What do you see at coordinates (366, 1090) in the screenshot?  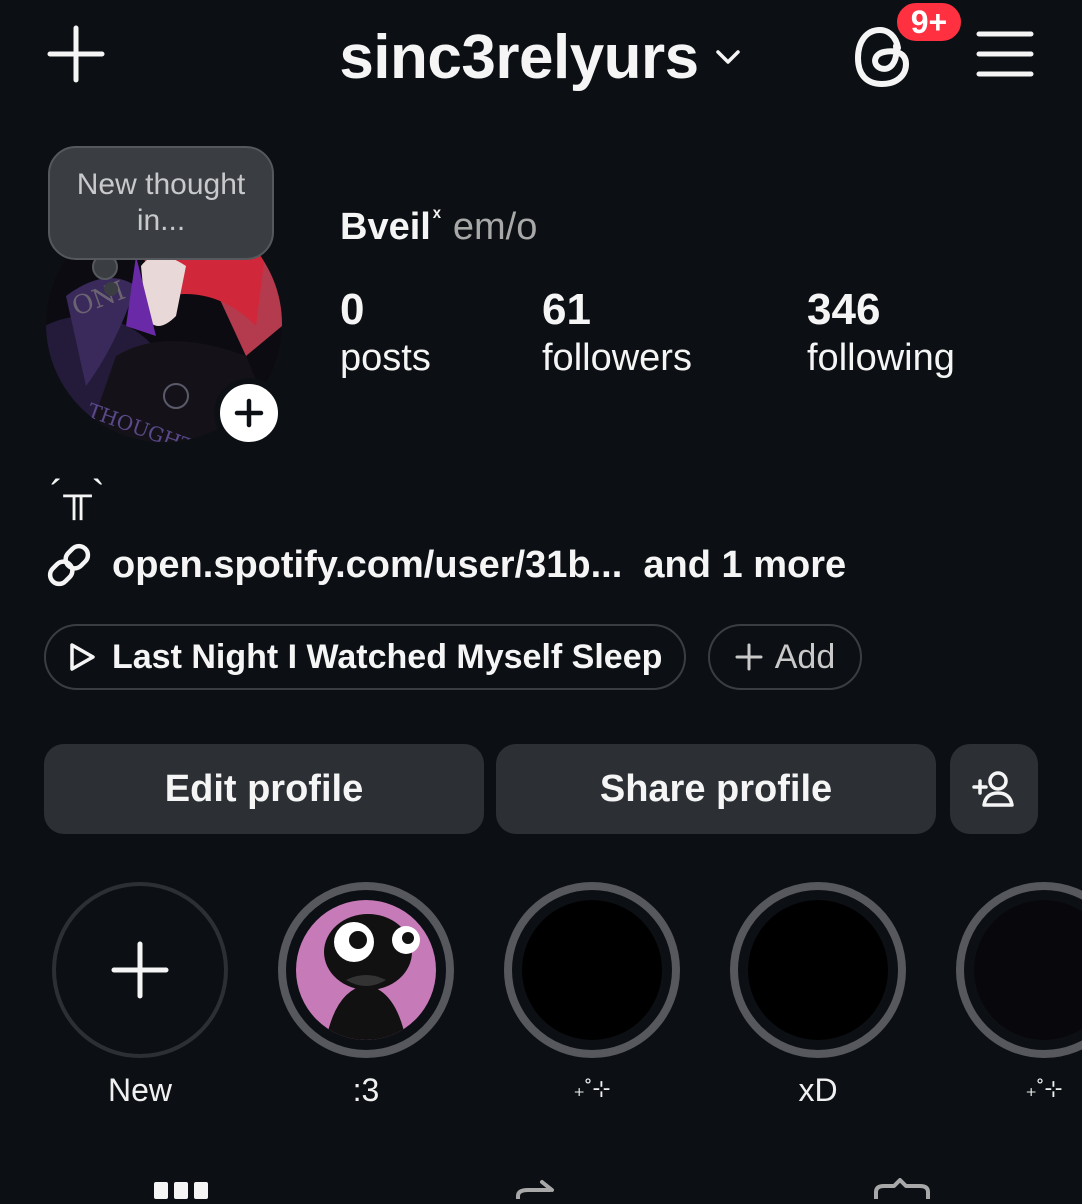 I see `highlight-label: :3` at bounding box center [366, 1090].